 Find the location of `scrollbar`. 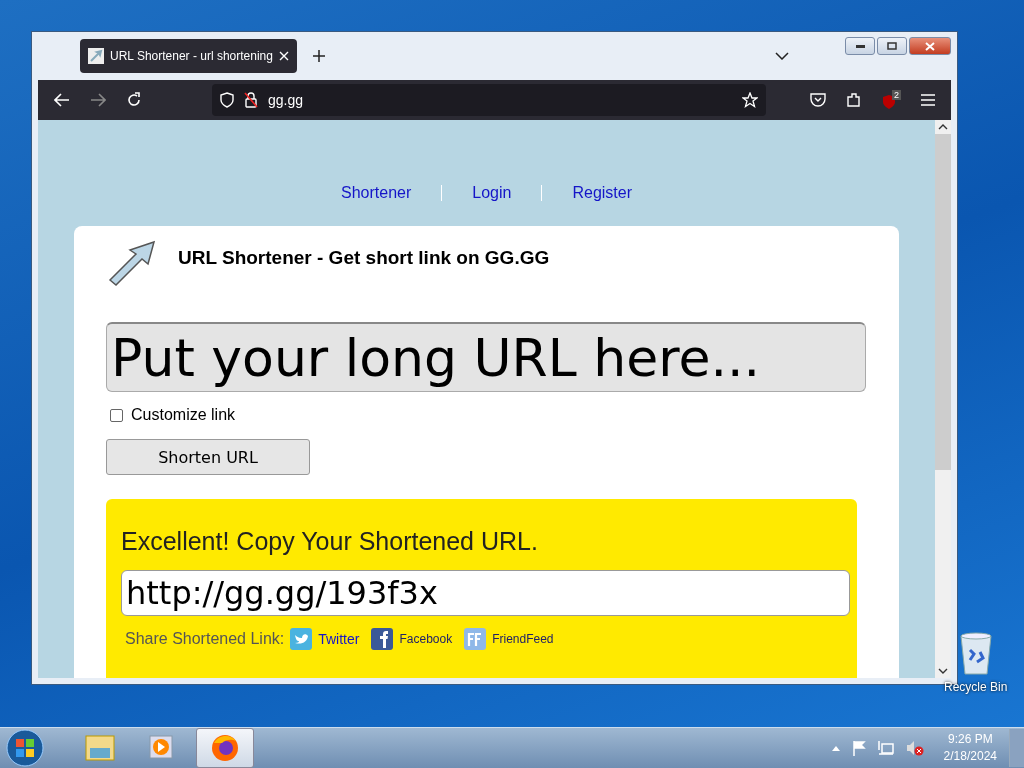

scrollbar is located at coordinates (943, 399).